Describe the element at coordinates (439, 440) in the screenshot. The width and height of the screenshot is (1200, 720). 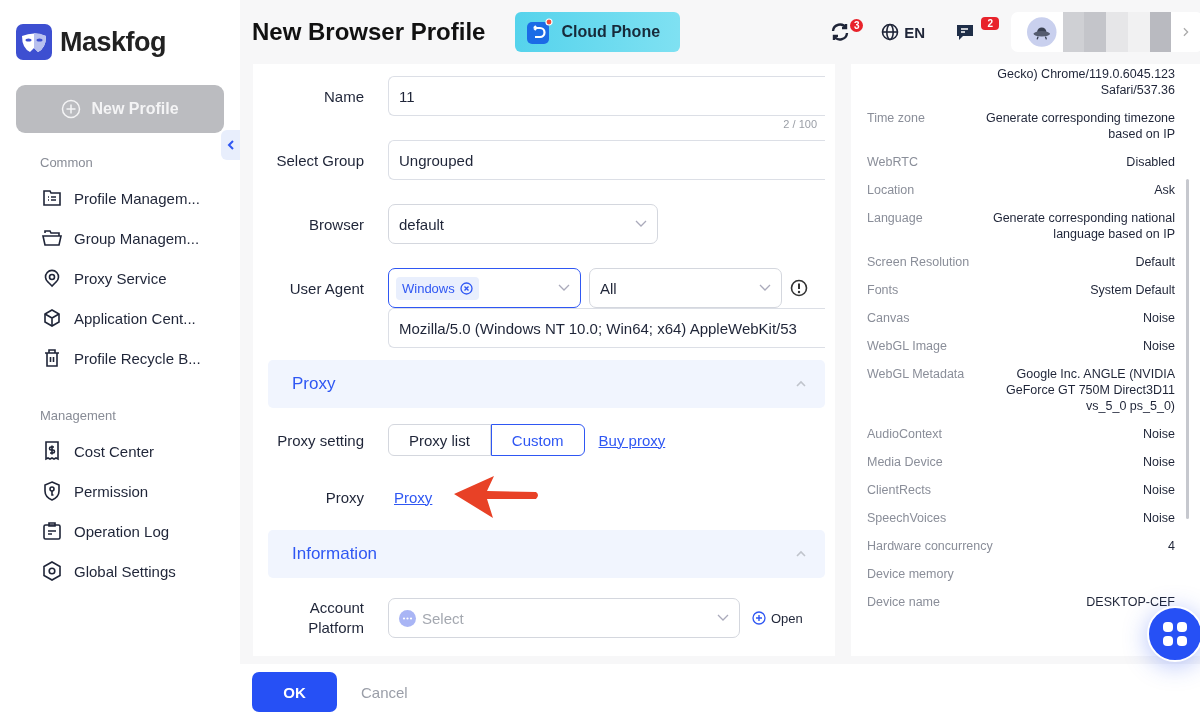
I see `segment-button: Proxy list` at that location.